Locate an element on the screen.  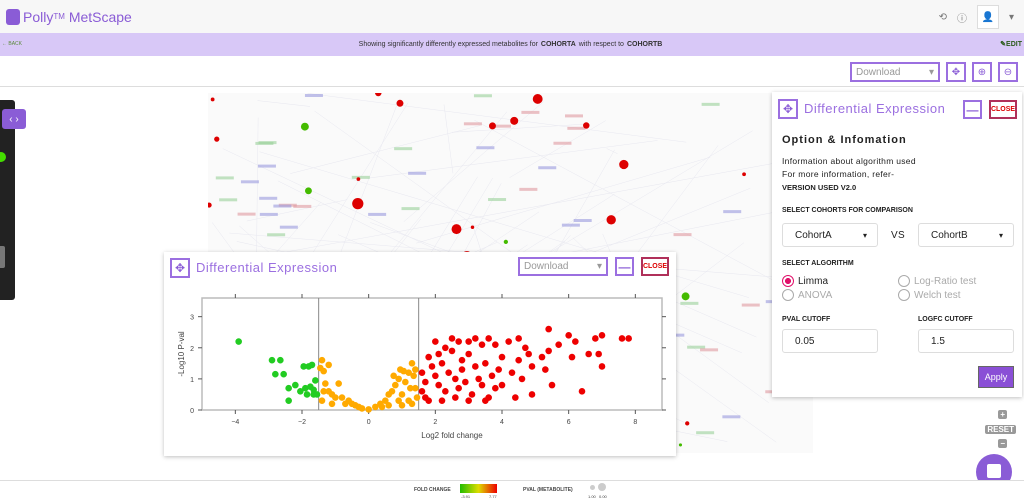
logfc-label: LOGFC CUTOFF is located at coordinates (945, 319).